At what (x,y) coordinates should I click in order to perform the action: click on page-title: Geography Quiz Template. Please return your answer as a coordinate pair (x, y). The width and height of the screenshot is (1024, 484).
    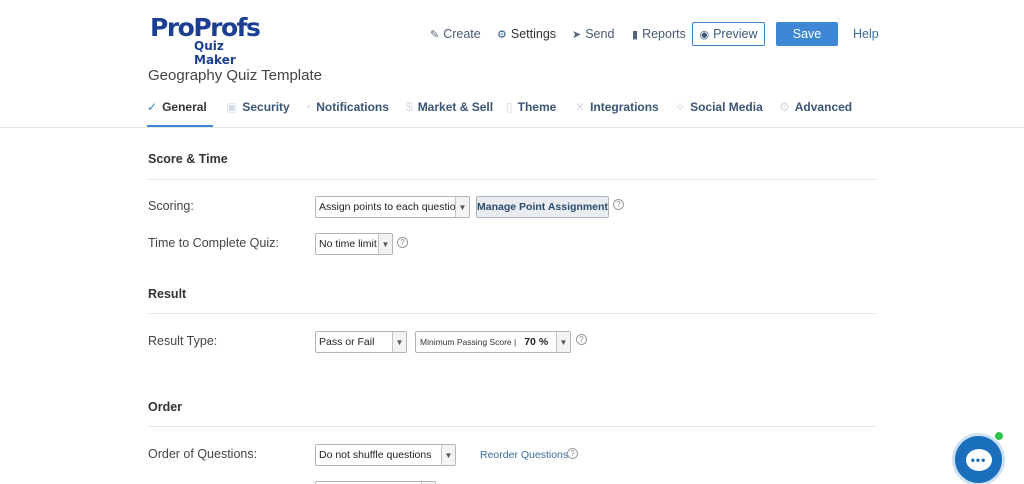
    Looking at the image, I should click on (235, 75).